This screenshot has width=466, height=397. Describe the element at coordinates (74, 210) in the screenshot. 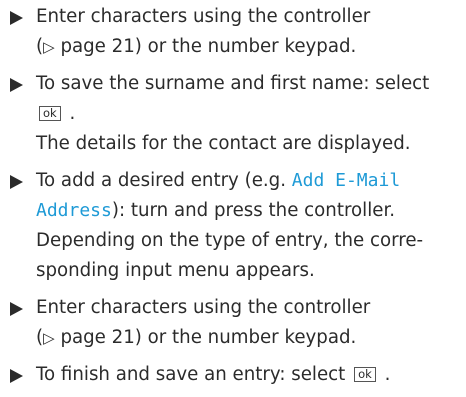

I see `menu-term-add-email-cont: Address` at that location.